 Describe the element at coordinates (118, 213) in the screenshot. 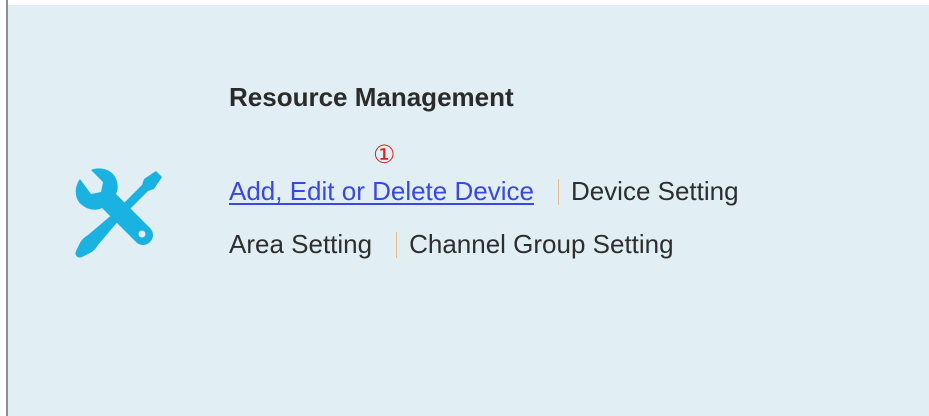

I see `wrench-screwdriver-icon` at that location.